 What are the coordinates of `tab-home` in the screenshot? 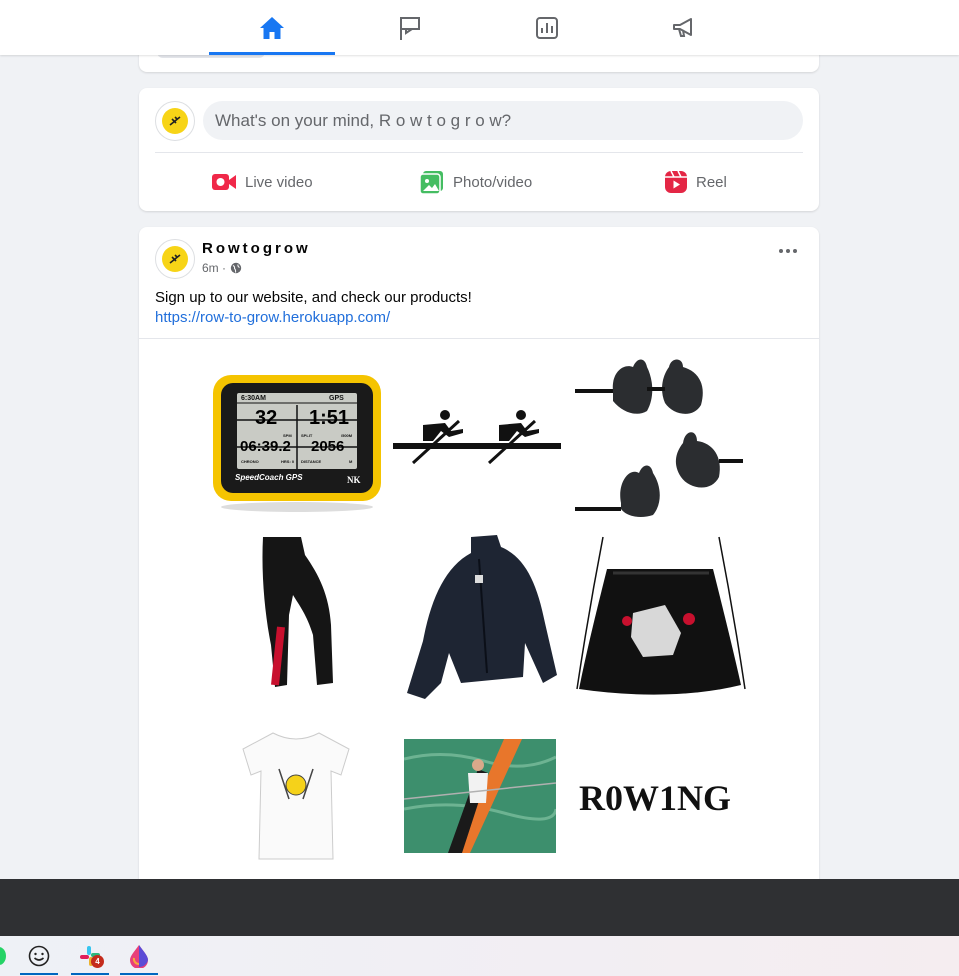 It's located at (272, 27).